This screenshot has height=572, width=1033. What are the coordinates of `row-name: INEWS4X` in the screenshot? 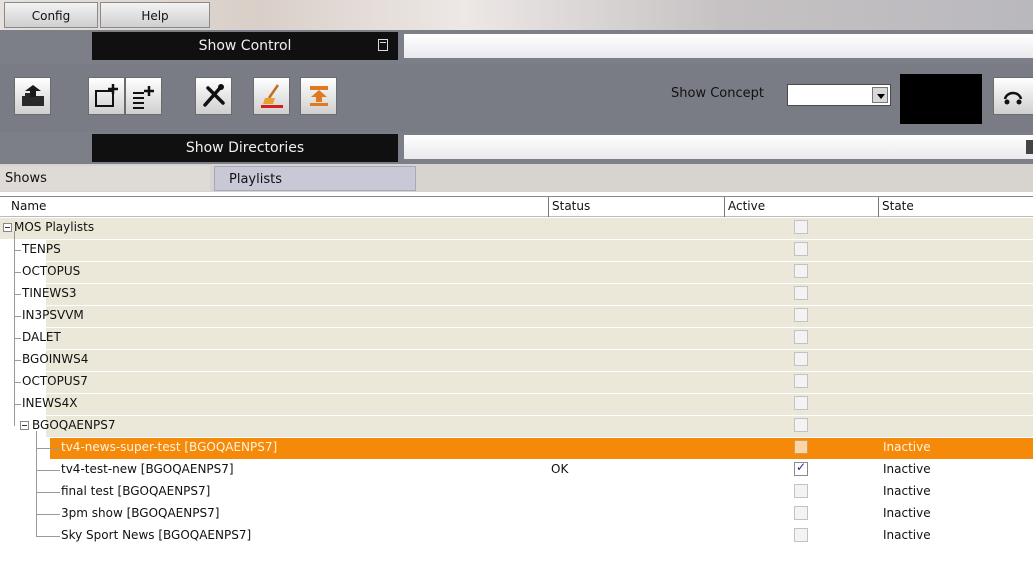 It's located at (50, 403).